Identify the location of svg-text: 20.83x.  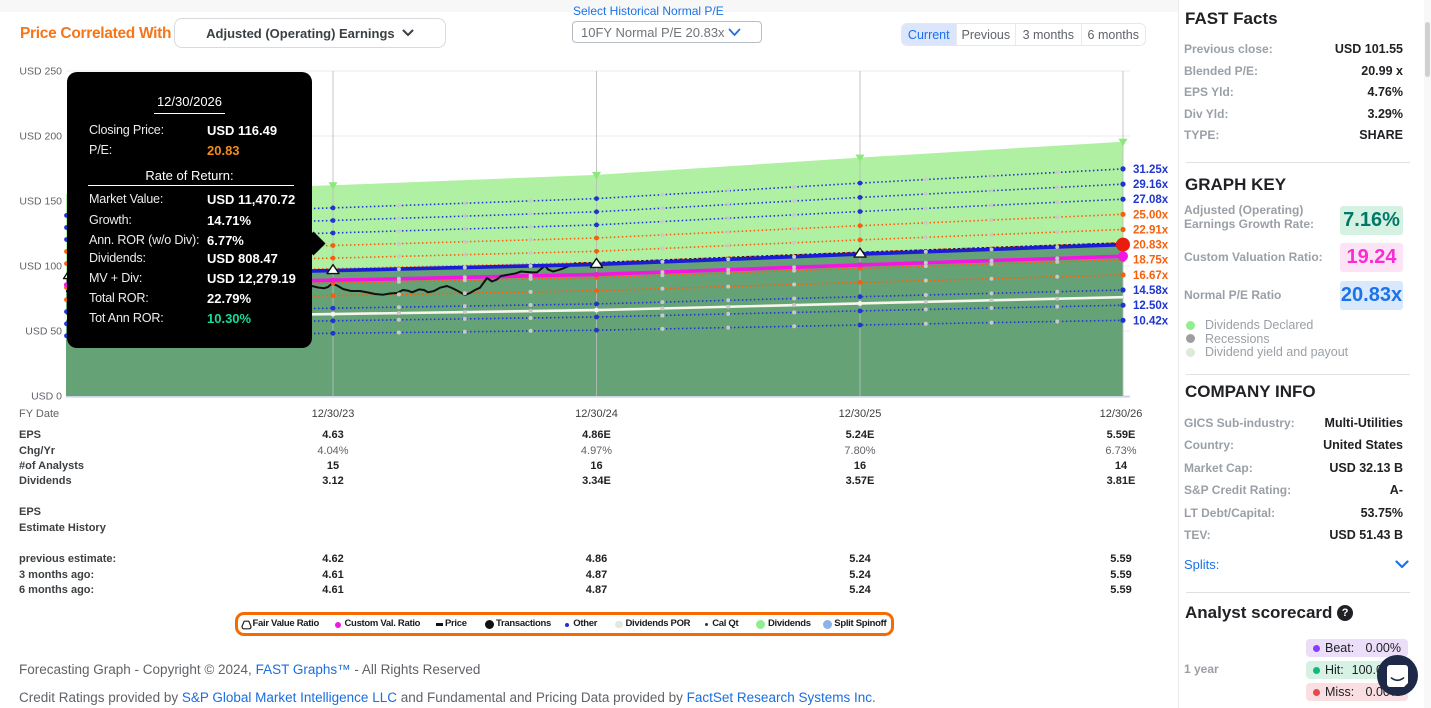
(1151, 246).